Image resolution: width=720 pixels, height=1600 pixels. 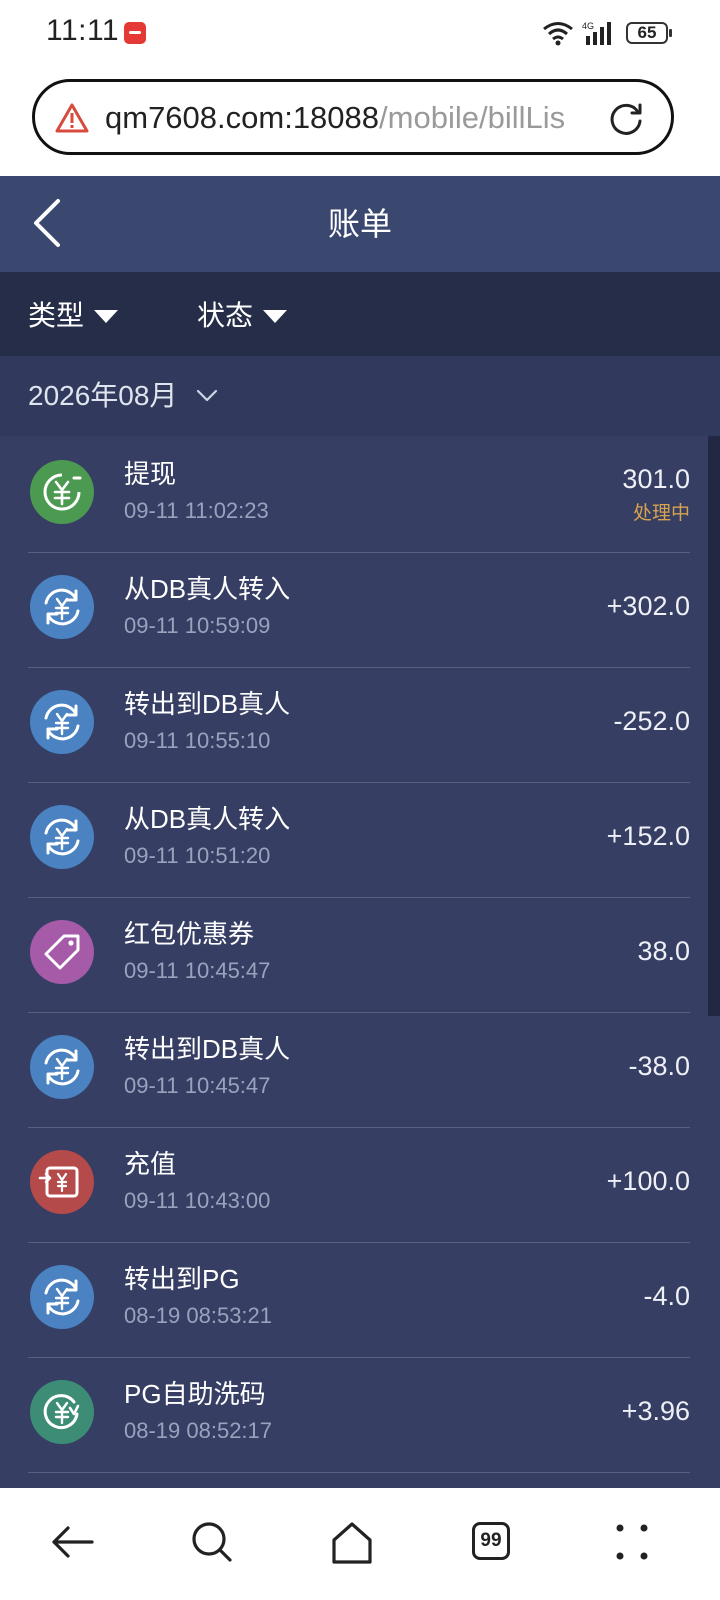 I want to click on transaction-amount: +152.0, so click(x=648, y=836).